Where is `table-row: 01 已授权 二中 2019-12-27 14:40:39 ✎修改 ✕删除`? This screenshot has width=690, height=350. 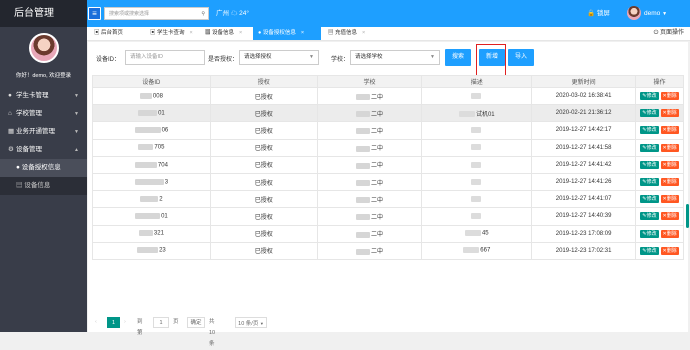 table-row: 01 已授权 二中 2019-12-27 14:40:39 ✎修改 ✕删除 is located at coordinates (388, 216).